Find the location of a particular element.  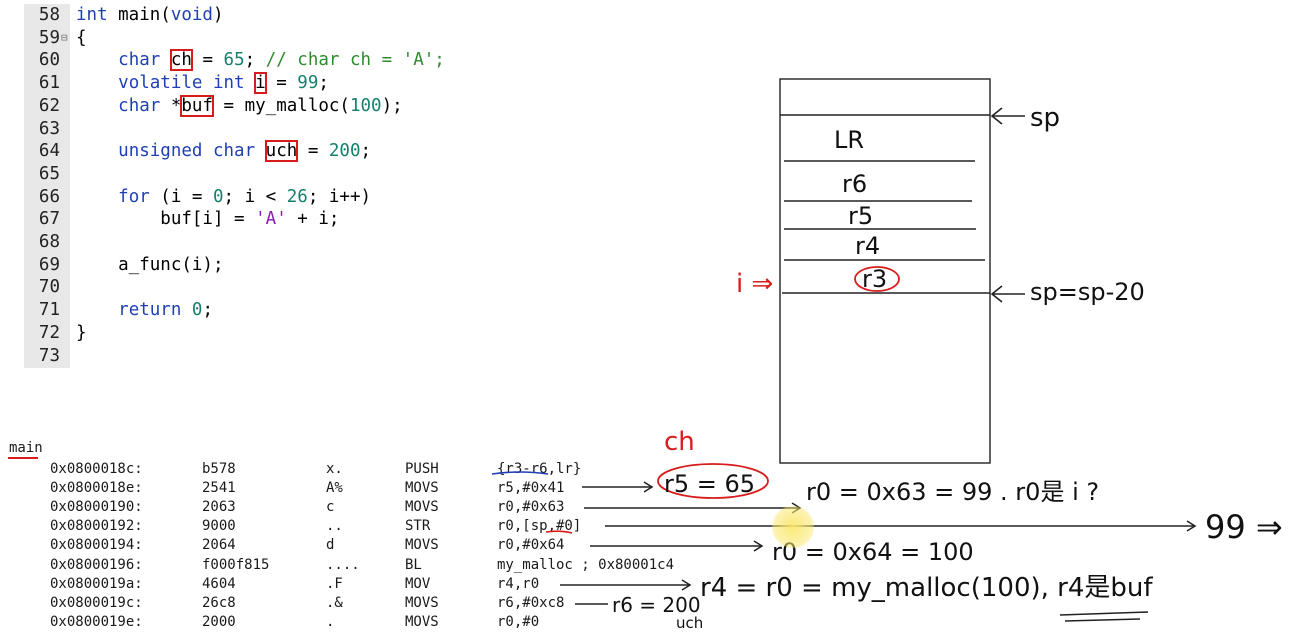

instruction-operands: {r3-r6,lr} is located at coordinates (539, 469).